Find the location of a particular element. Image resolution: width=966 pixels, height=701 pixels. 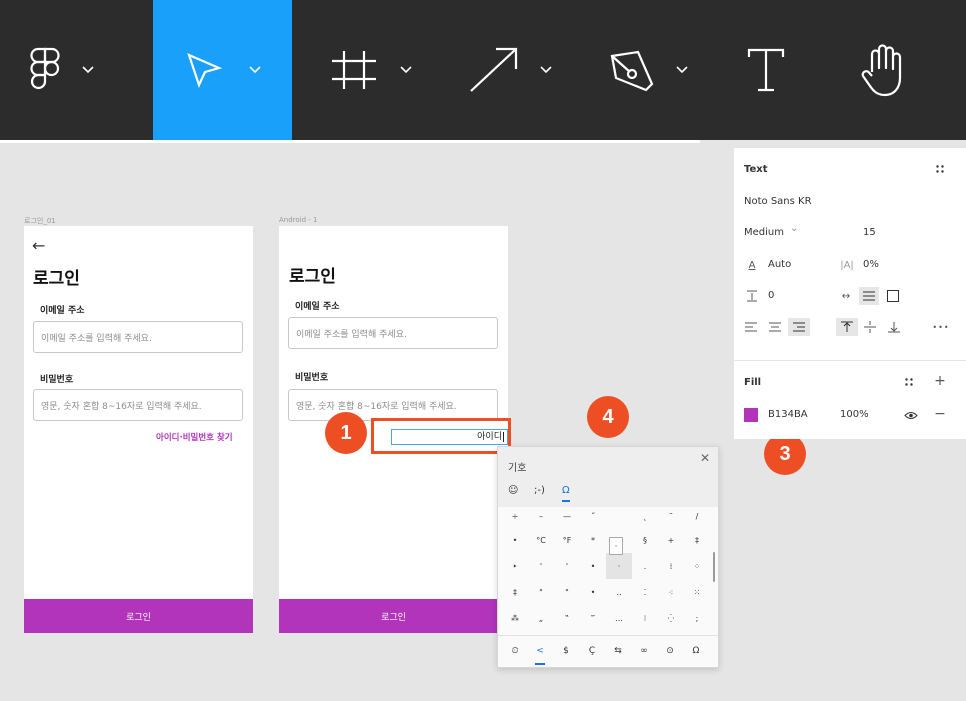

section-divider is located at coordinates (850, 360).